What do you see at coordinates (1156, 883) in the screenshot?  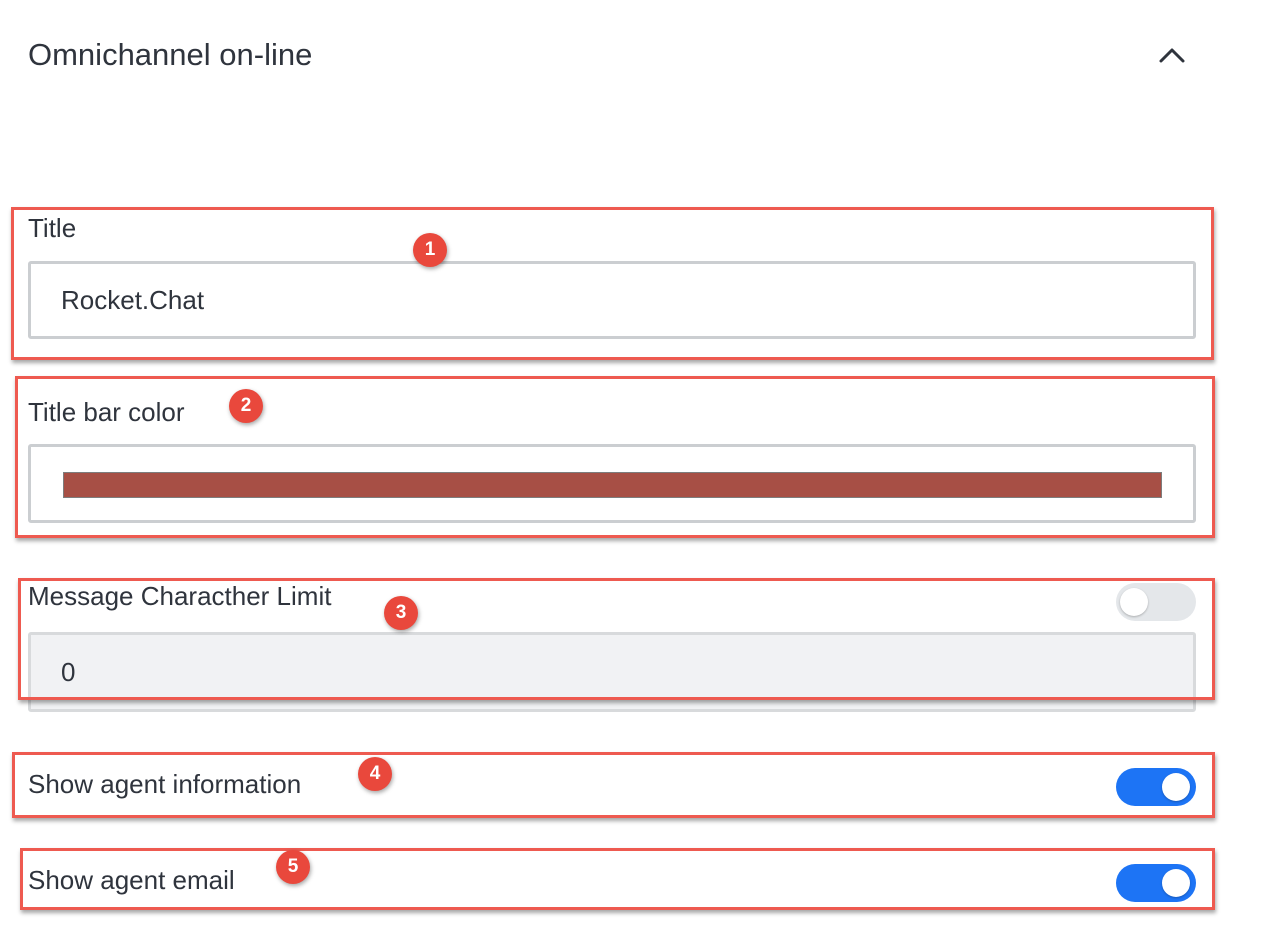 I see `show-agent-email-toggle` at bounding box center [1156, 883].